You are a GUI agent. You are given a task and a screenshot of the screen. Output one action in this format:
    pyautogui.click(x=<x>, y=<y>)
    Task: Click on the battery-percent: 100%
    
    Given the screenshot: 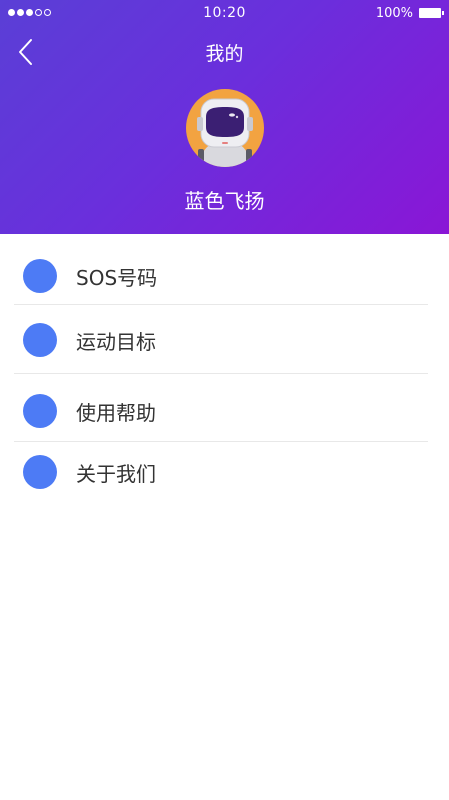 What is the action you would take?
    pyautogui.click(x=394, y=13)
    